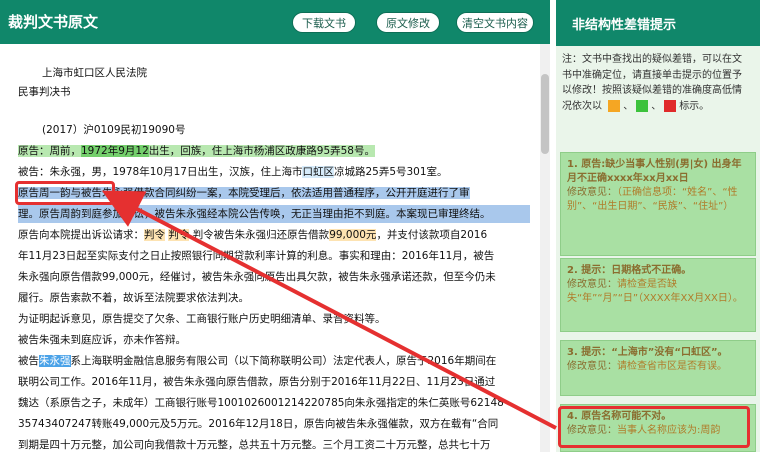 Image resolution: width=760 pixels, height=452 pixels. I want to click on note-end: 标示。, so click(694, 106).